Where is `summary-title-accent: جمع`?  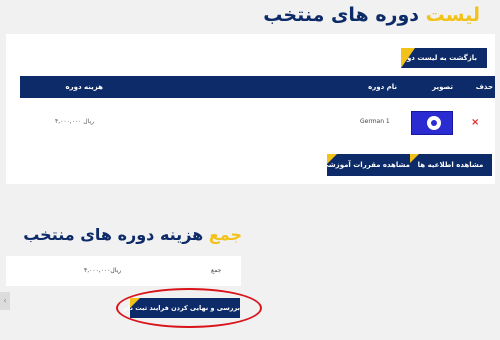
summary-title-accent: جمع is located at coordinates (225, 234).